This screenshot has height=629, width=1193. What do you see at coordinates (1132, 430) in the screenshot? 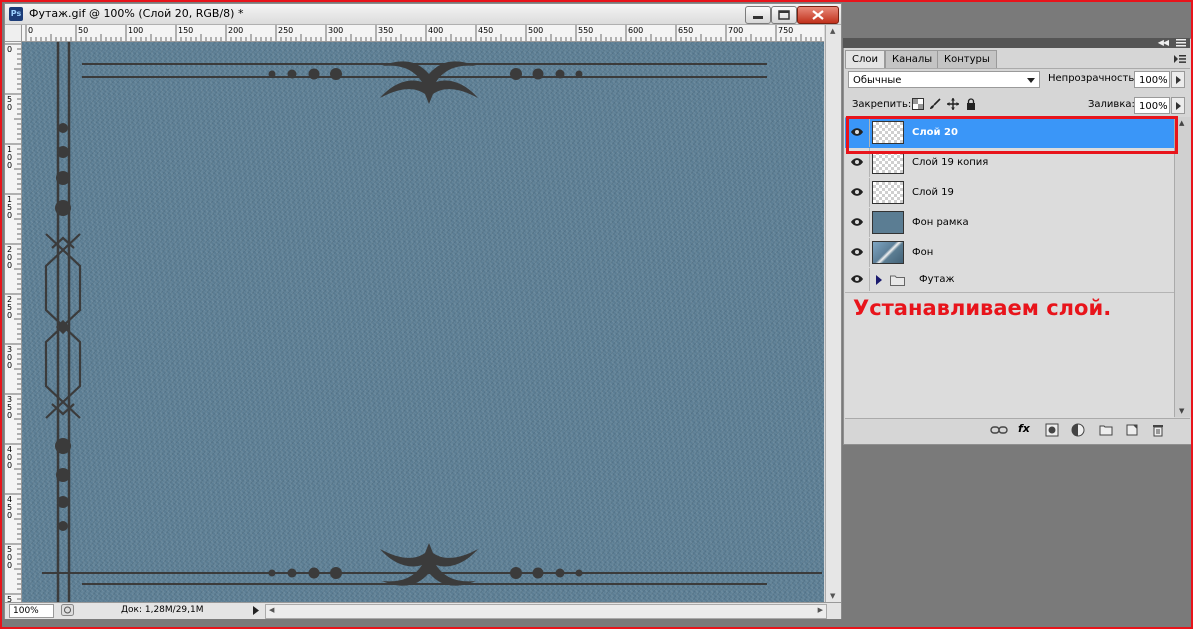
I see `new-layer-icon` at bounding box center [1132, 430].